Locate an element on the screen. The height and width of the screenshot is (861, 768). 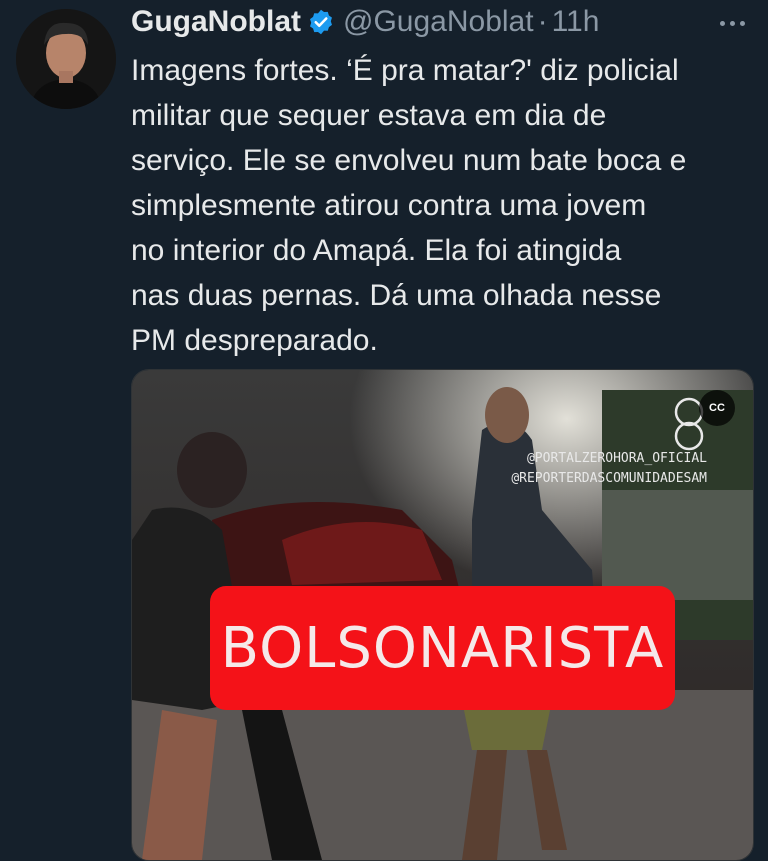
verified-badge-icon is located at coordinates (321, 22).